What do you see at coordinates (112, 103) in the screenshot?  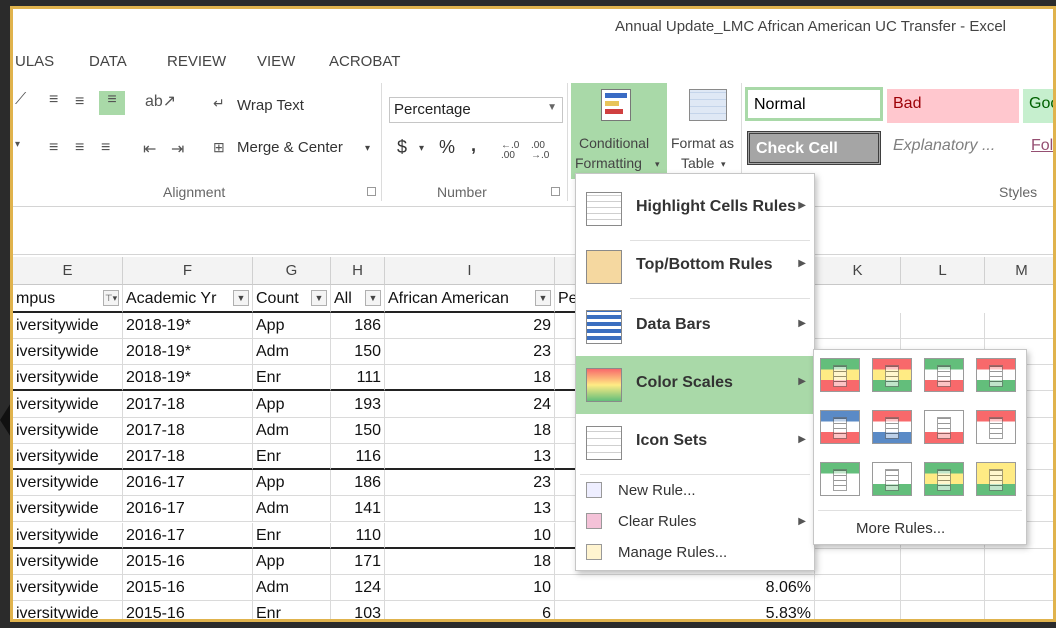 I see `bottom-align-icon: ≡` at bounding box center [112, 103].